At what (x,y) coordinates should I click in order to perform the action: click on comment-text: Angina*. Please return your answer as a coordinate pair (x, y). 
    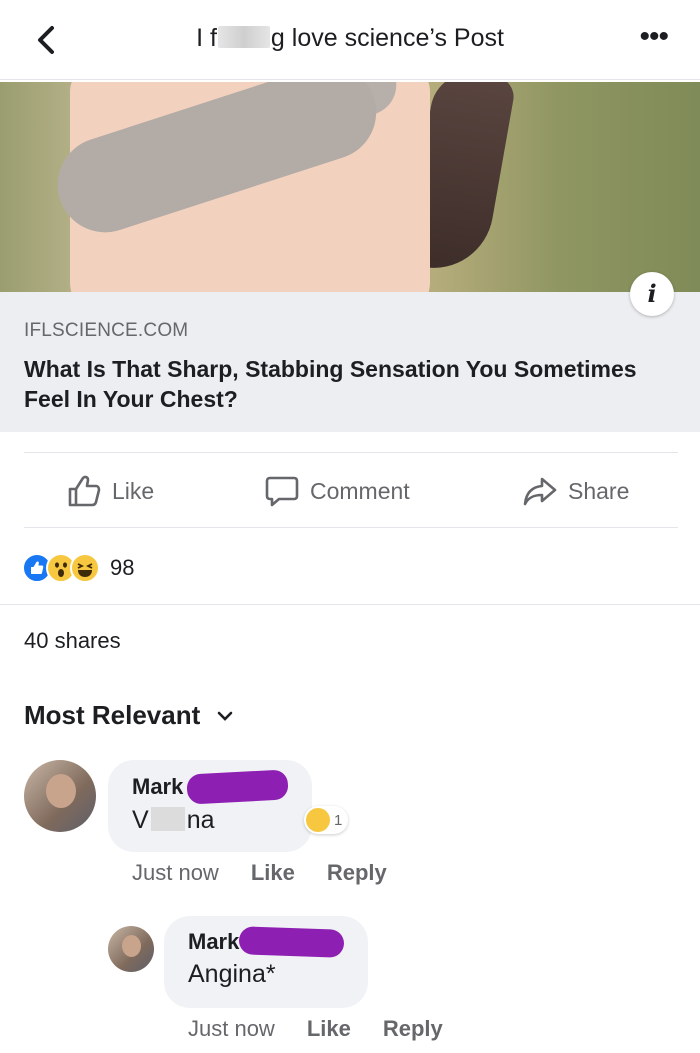
    Looking at the image, I should click on (232, 974).